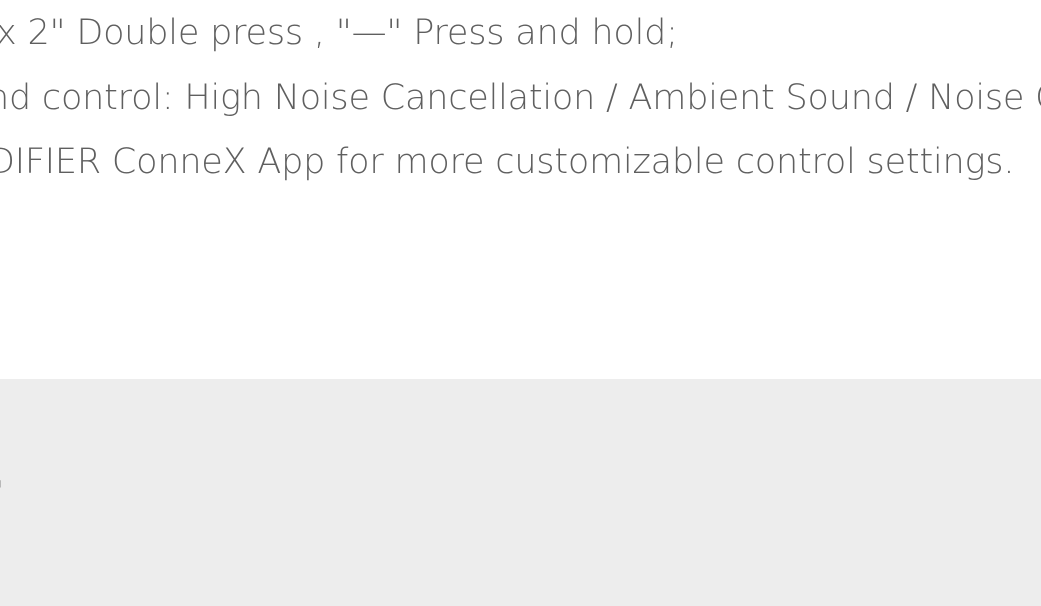  I want to click on press-controls-text: x 2" Double press , "—" Press and hold;, so click(339, 33).